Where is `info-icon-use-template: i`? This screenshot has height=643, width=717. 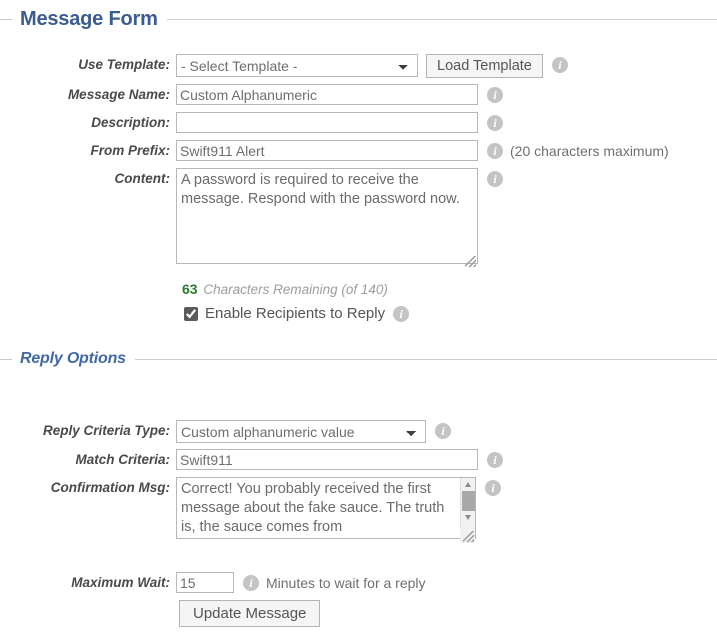 info-icon-use-template: i is located at coordinates (559, 65).